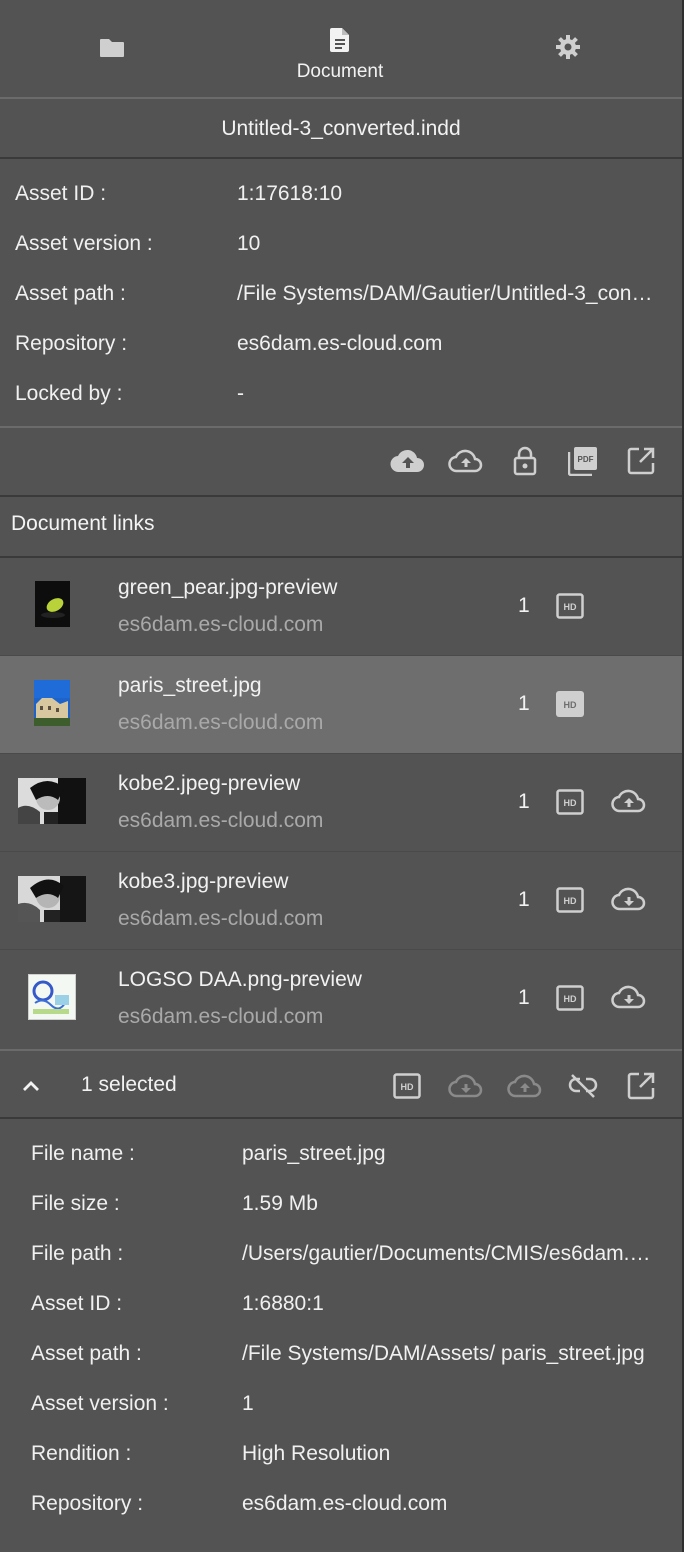 Image resolution: width=684 pixels, height=1552 pixels. I want to click on link-name: LOGSO DAA.png-preview, so click(240, 979).